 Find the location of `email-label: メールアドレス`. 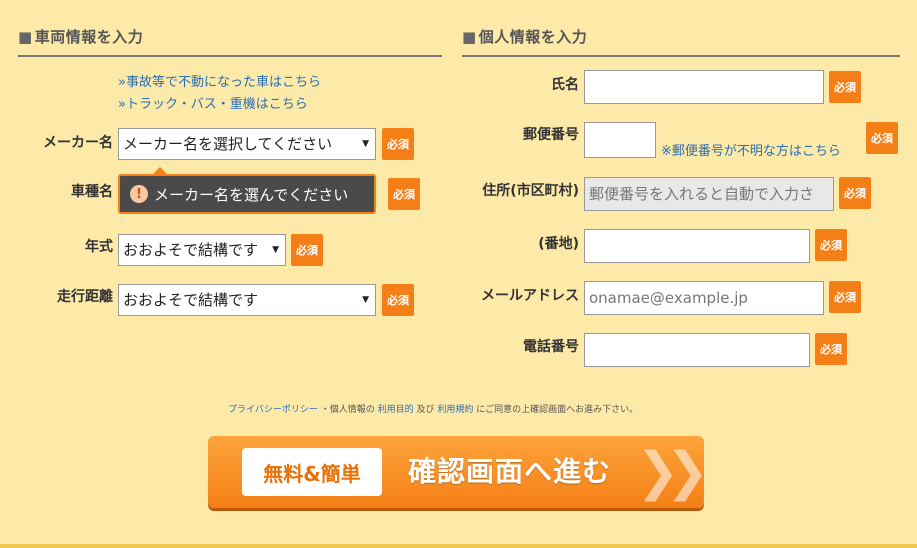

email-label: メールアドレス is located at coordinates (530, 296).